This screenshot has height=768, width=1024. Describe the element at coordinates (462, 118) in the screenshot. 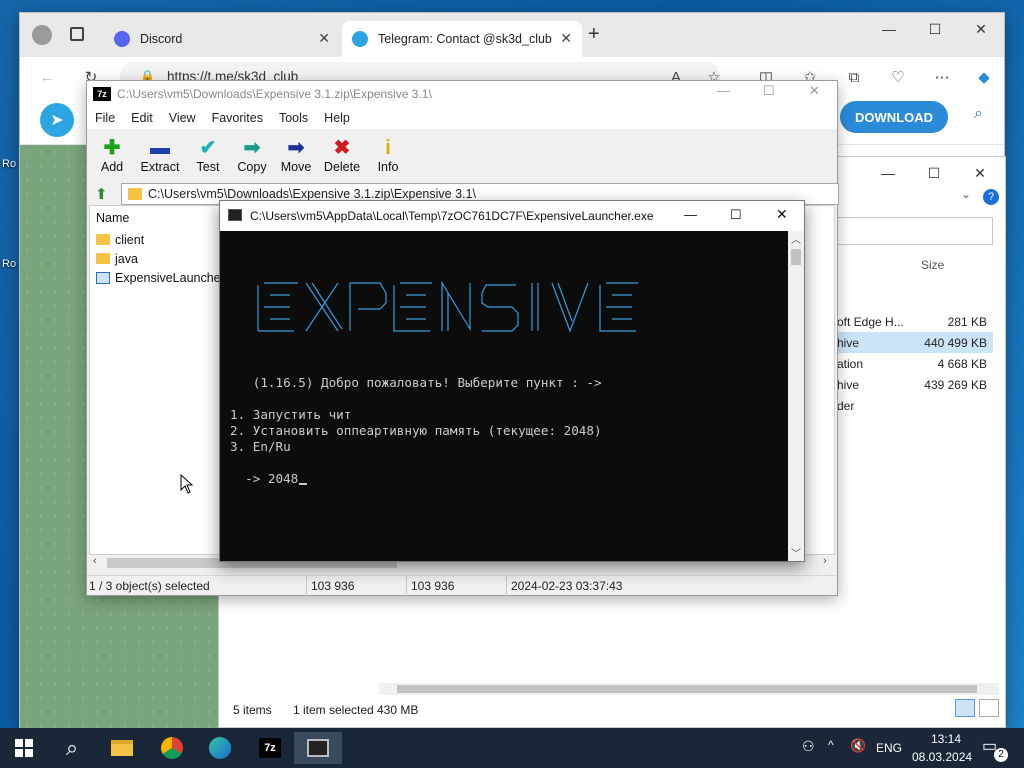

I see `menu-bar: File Edit View Favorites Tools Help` at that location.